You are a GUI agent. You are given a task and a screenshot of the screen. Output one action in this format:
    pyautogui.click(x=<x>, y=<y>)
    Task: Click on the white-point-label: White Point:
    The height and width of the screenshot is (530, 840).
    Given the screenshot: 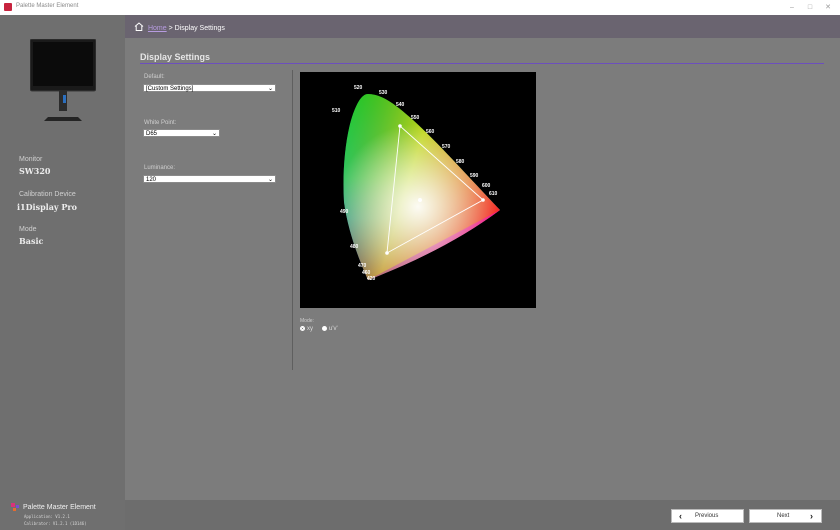 What is the action you would take?
    pyautogui.click(x=160, y=123)
    